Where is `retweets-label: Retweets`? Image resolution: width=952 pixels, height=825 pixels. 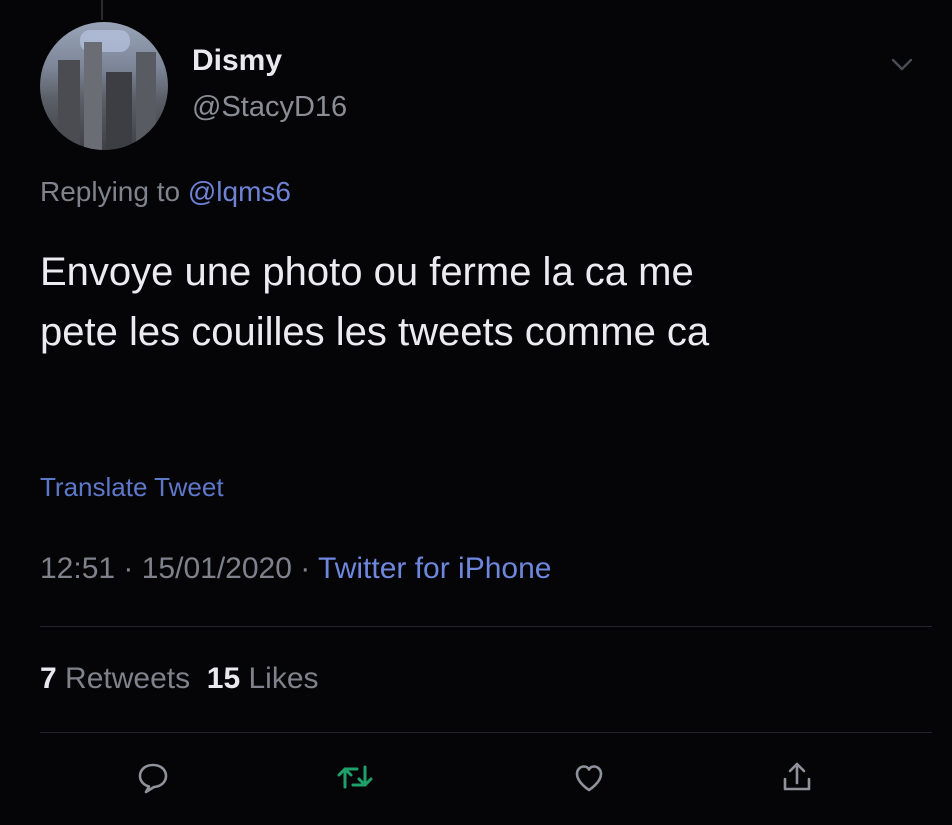
retweets-label: Retweets is located at coordinates (127, 678).